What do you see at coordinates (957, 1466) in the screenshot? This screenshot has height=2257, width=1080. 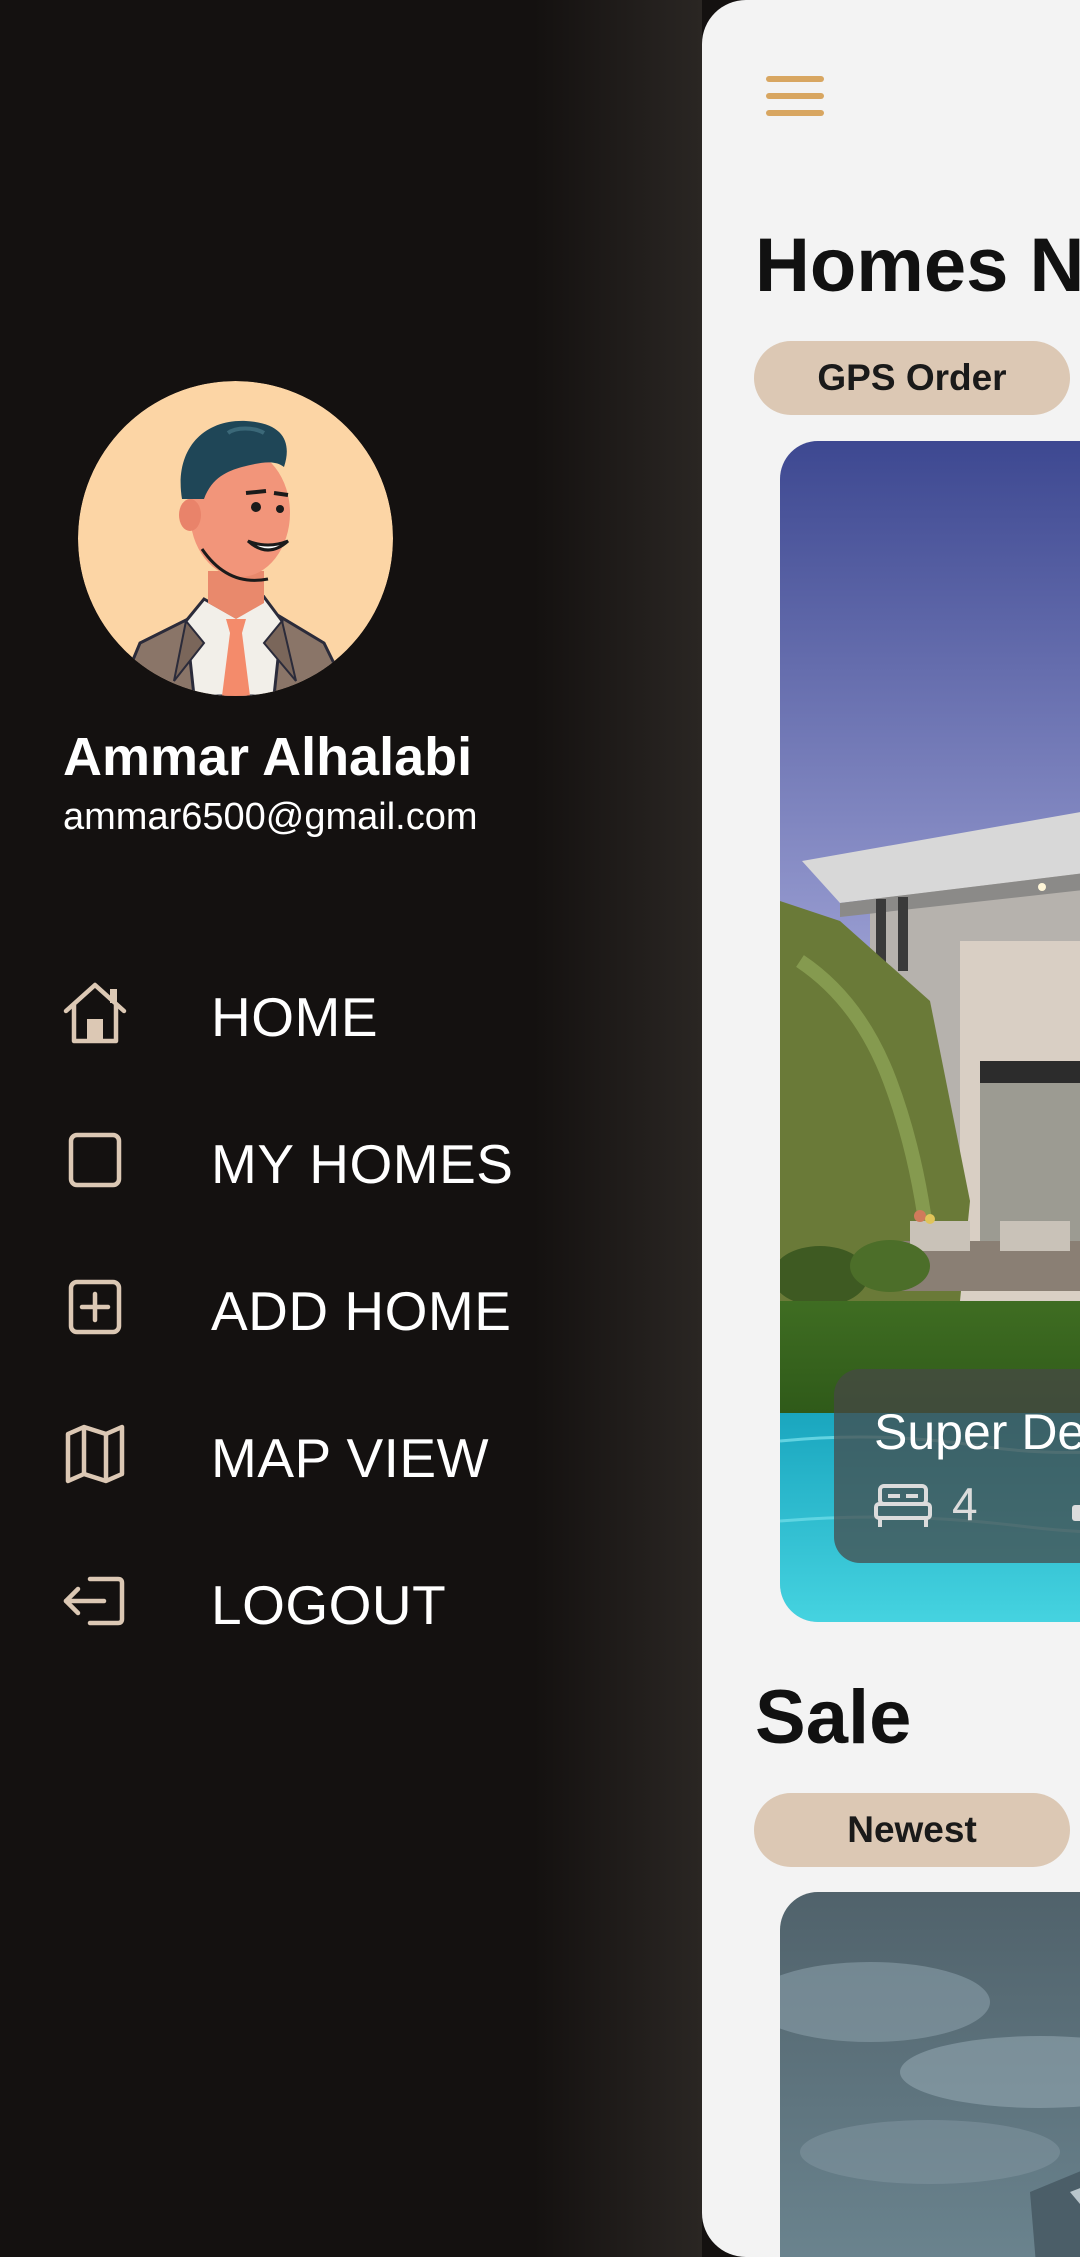 I see `home-card-info: Super De 4` at bounding box center [957, 1466].